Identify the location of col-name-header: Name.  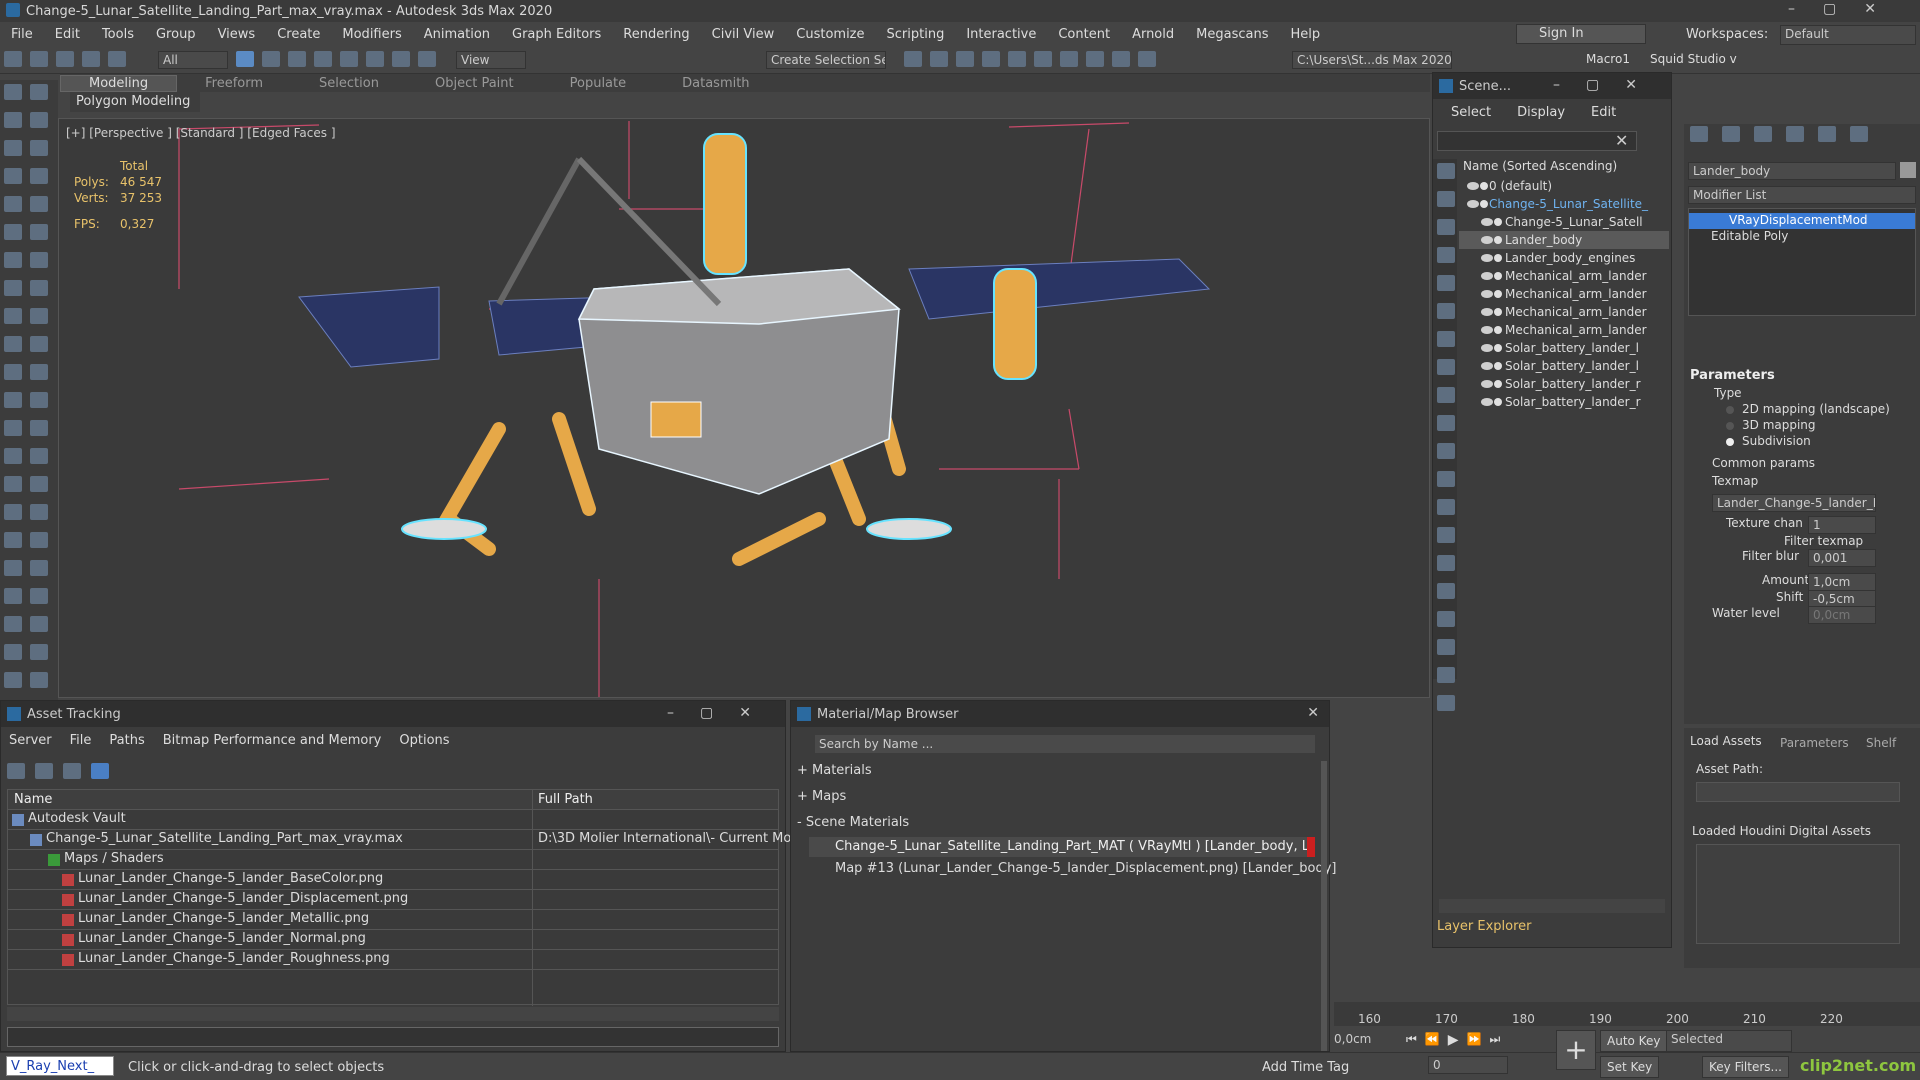
(33, 799).